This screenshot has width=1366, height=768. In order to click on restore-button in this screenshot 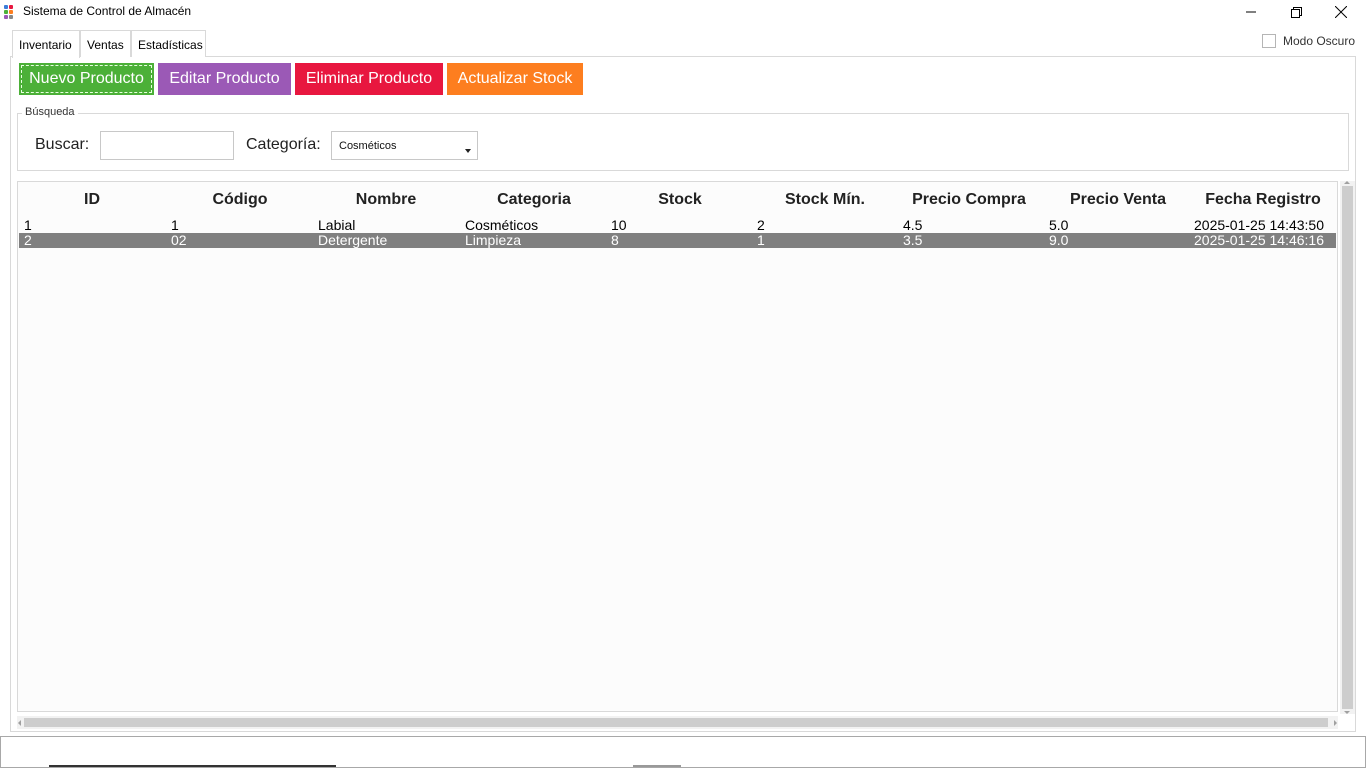, I will do `click(1296, 12)`.